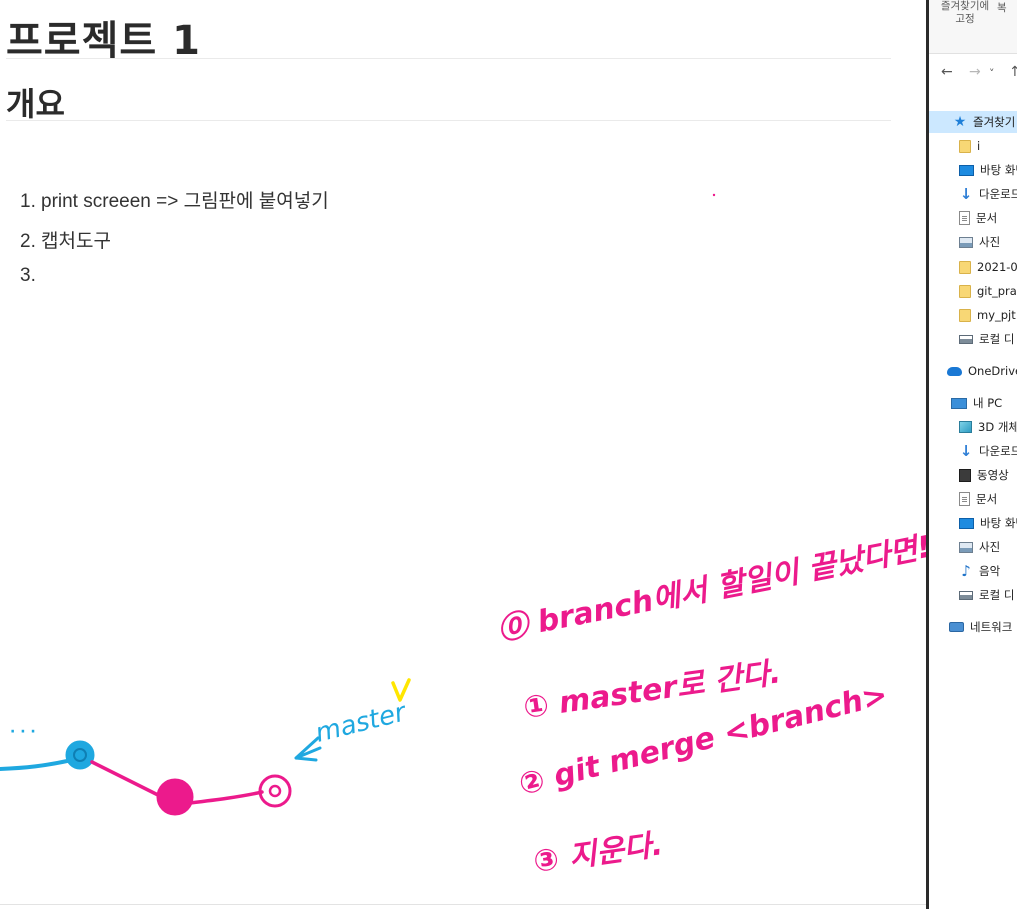  Describe the element at coordinates (973, 291) in the screenshot. I see `sidebar-item: git_pra` at that location.